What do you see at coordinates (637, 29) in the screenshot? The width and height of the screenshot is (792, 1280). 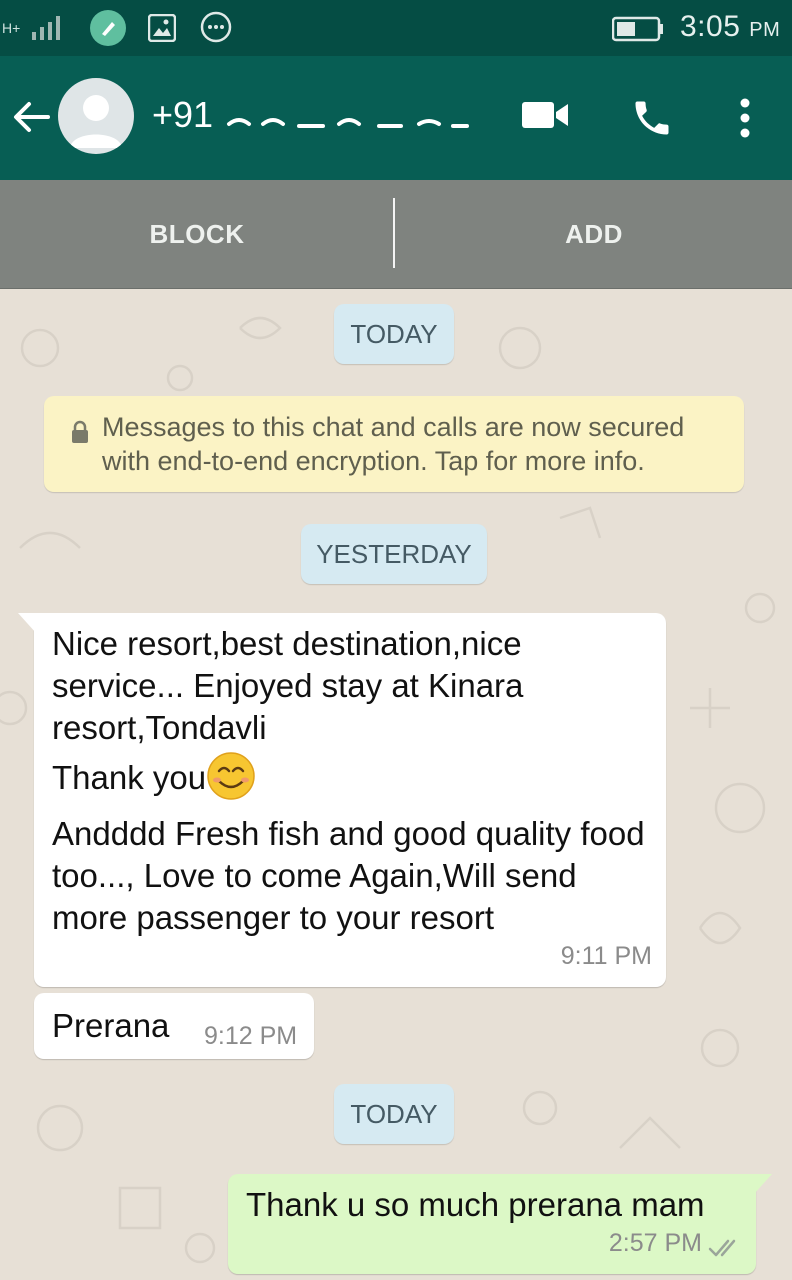 I see `battery-icon` at bounding box center [637, 29].